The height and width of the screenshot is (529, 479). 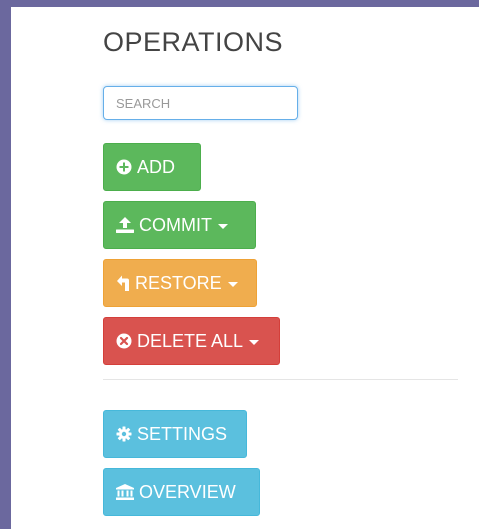 What do you see at coordinates (193, 42) in the screenshot?
I see `page-title: OPERATIONS` at bounding box center [193, 42].